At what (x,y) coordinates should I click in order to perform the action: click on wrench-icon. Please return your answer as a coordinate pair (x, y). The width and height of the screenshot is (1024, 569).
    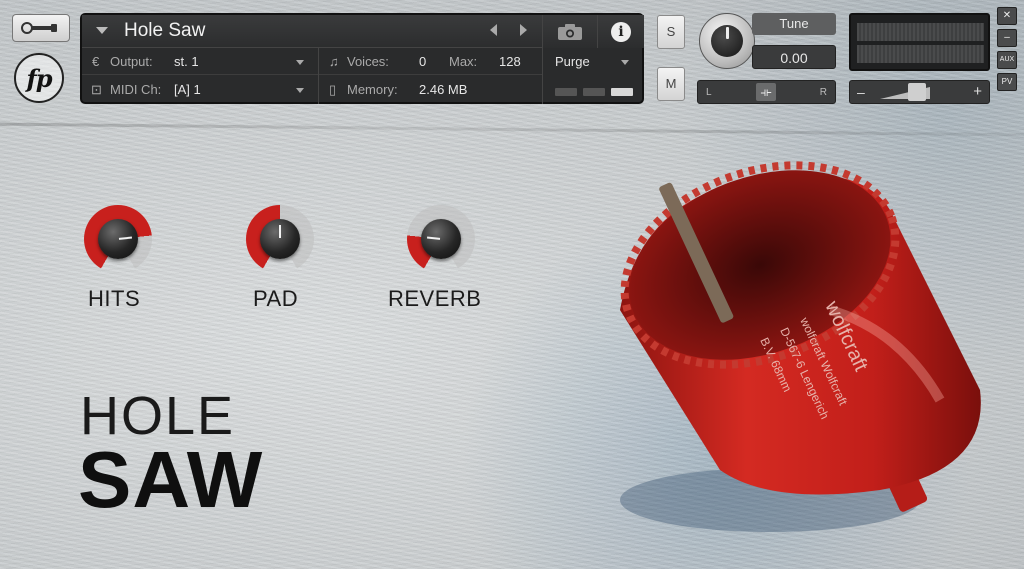
    Looking at the image, I should click on (39, 28).